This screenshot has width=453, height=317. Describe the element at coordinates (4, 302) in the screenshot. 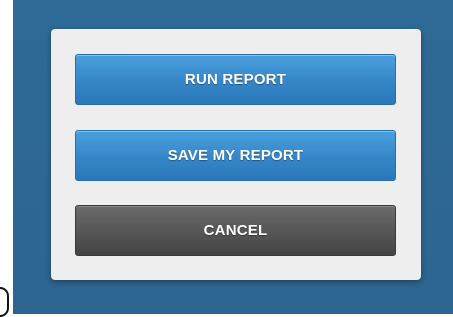

I see `partial-bracket-glyph` at that location.